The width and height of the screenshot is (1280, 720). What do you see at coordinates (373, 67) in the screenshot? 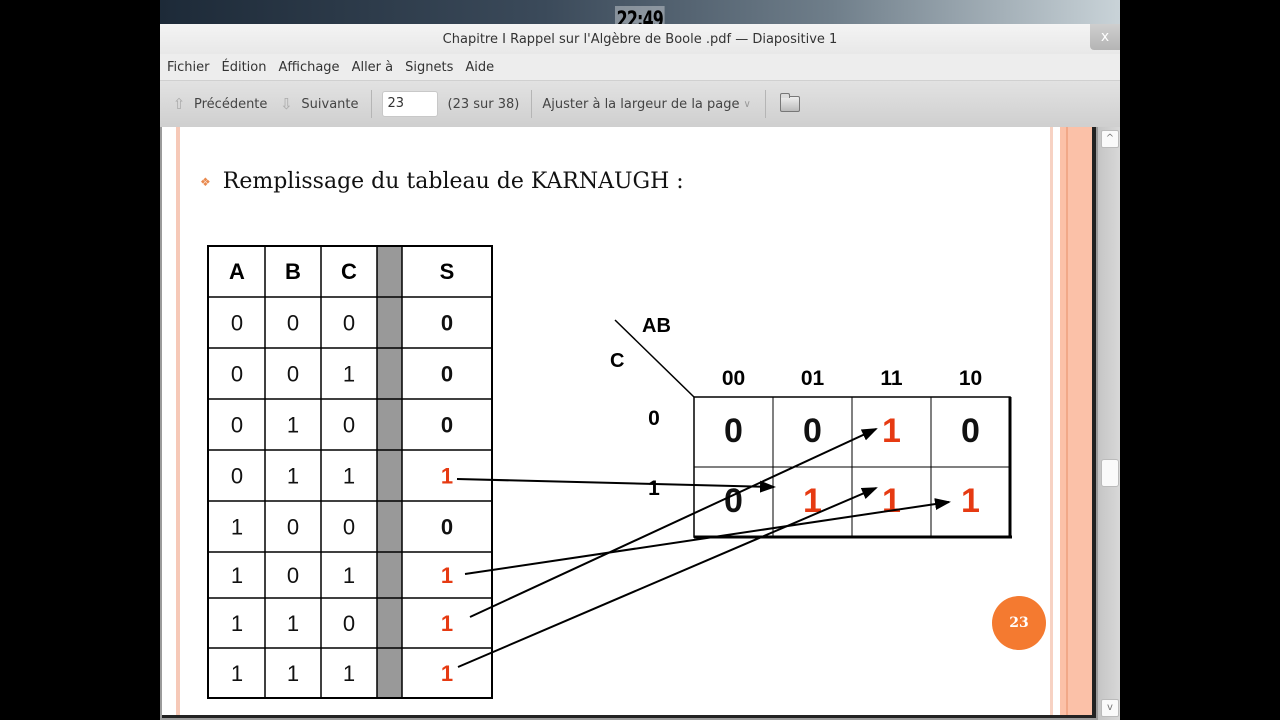
I see `menu-aller: Aller à` at bounding box center [373, 67].